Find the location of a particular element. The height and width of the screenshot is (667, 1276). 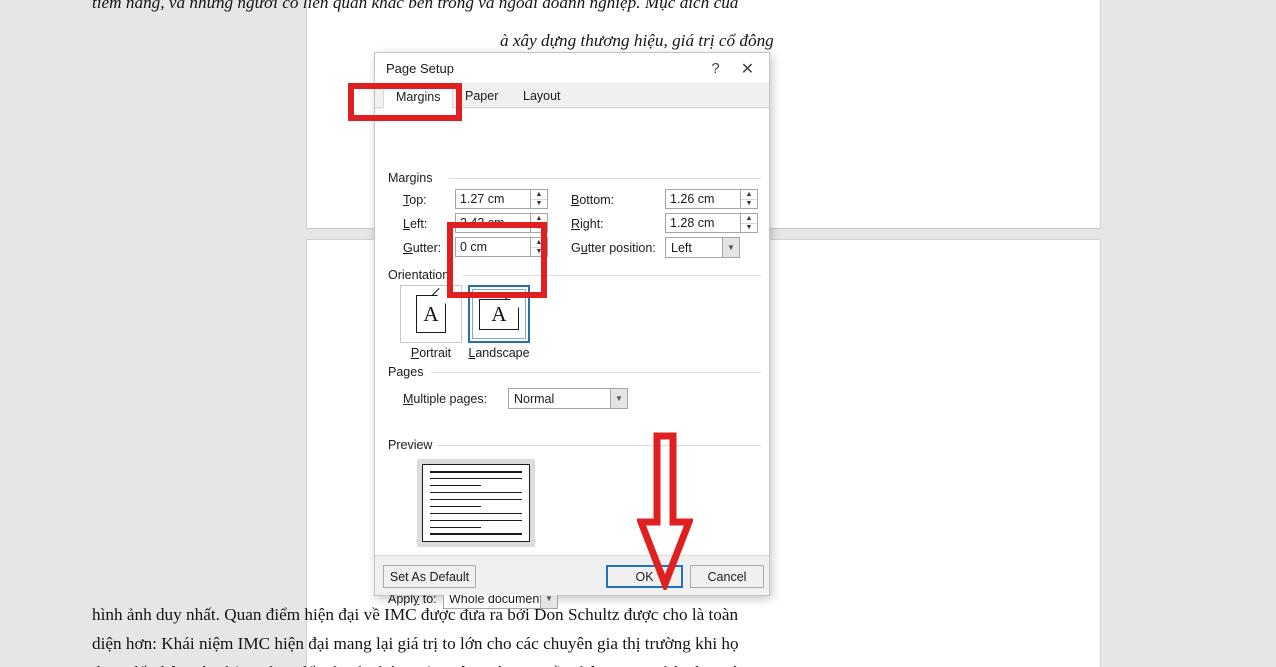

gutter-spin-buttons: ▲ ▼ is located at coordinates (539, 247).